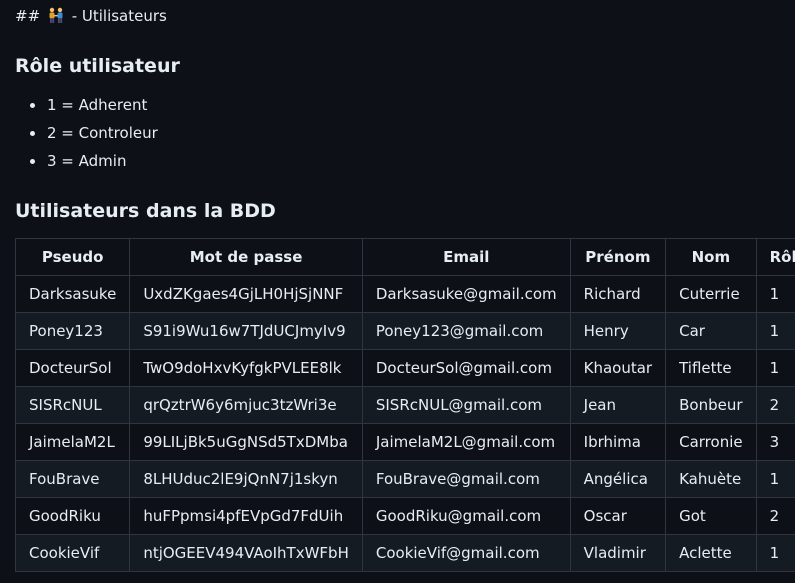  I want to click on cell-pseudo: DocteurSol, so click(72, 368).